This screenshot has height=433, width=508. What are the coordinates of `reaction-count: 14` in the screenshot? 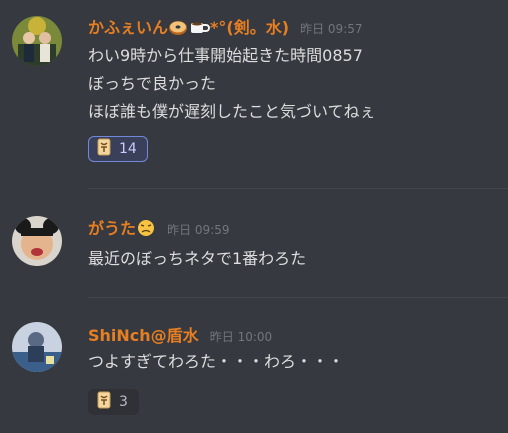 It's located at (128, 149).